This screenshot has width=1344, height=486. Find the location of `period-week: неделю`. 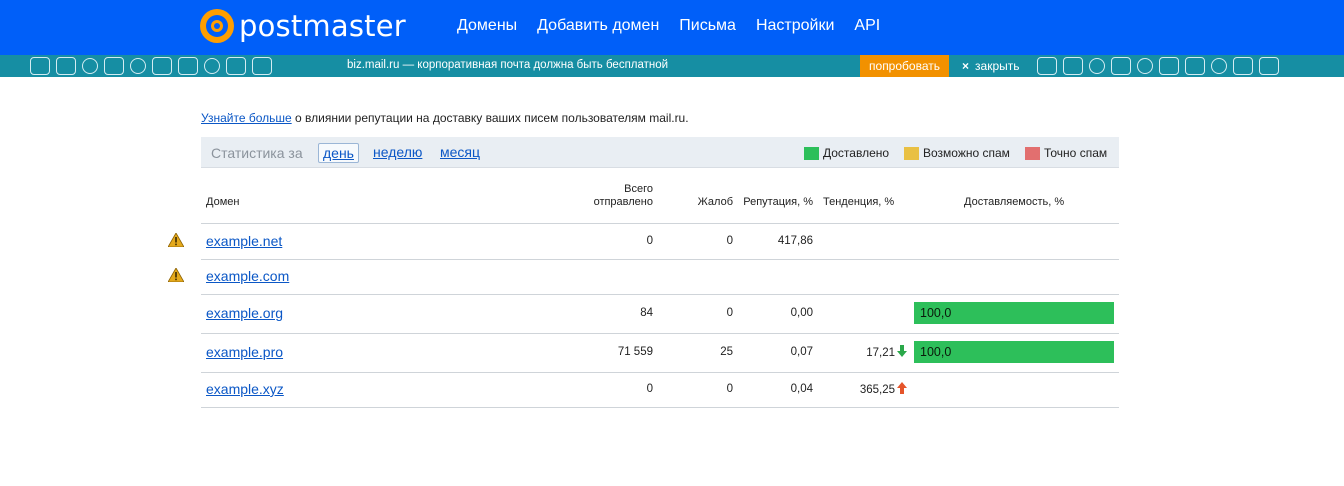

period-week: неделю is located at coordinates (397, 152).